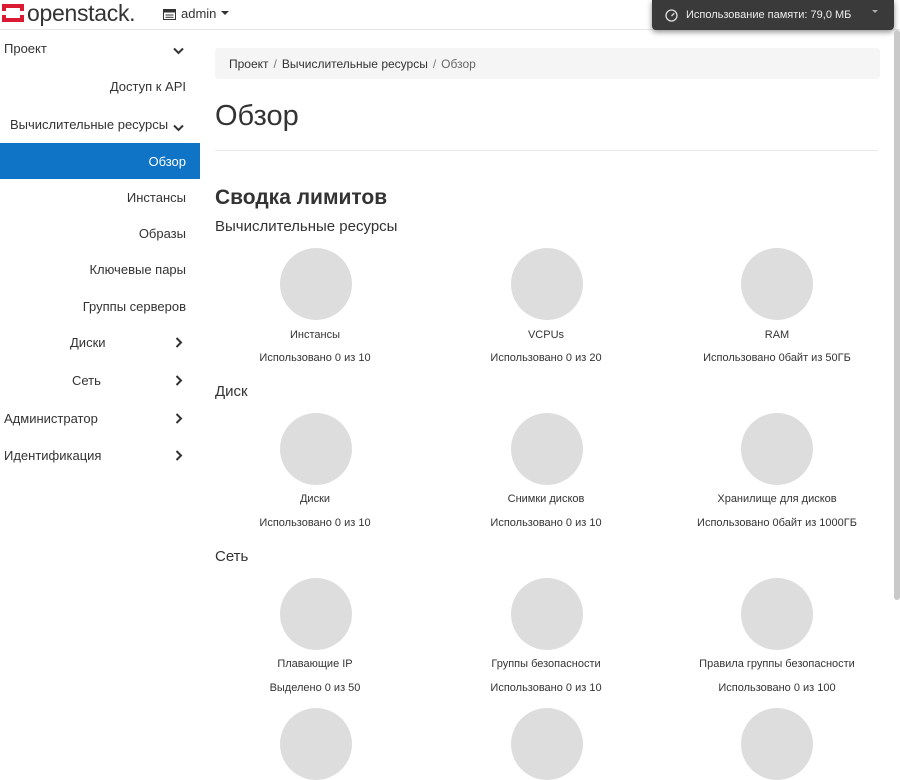 Image resolution: width=900 pixels, height=780 pixels. What do you see at coordinates (86, 380) in the screenshot?
I see `sidebar-item-label: Сеть` at bounding box center [86, 380].